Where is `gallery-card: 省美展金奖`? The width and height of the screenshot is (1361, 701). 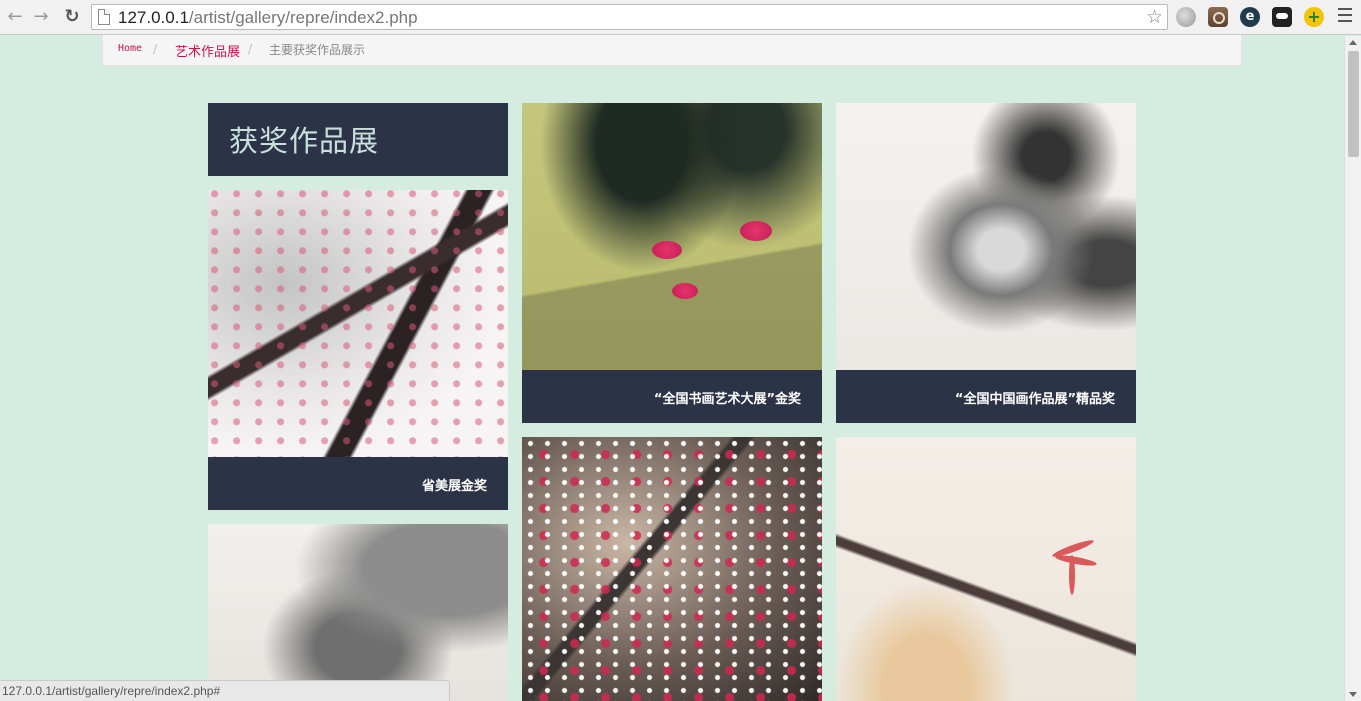
gallery-card: 省美展金奖 is located at coordinates (358, 350).